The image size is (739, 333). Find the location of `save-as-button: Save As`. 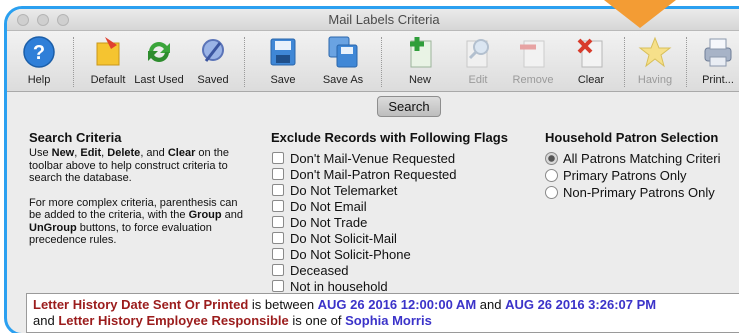

save-as-button: Save As is located at coordinates (343, 63).